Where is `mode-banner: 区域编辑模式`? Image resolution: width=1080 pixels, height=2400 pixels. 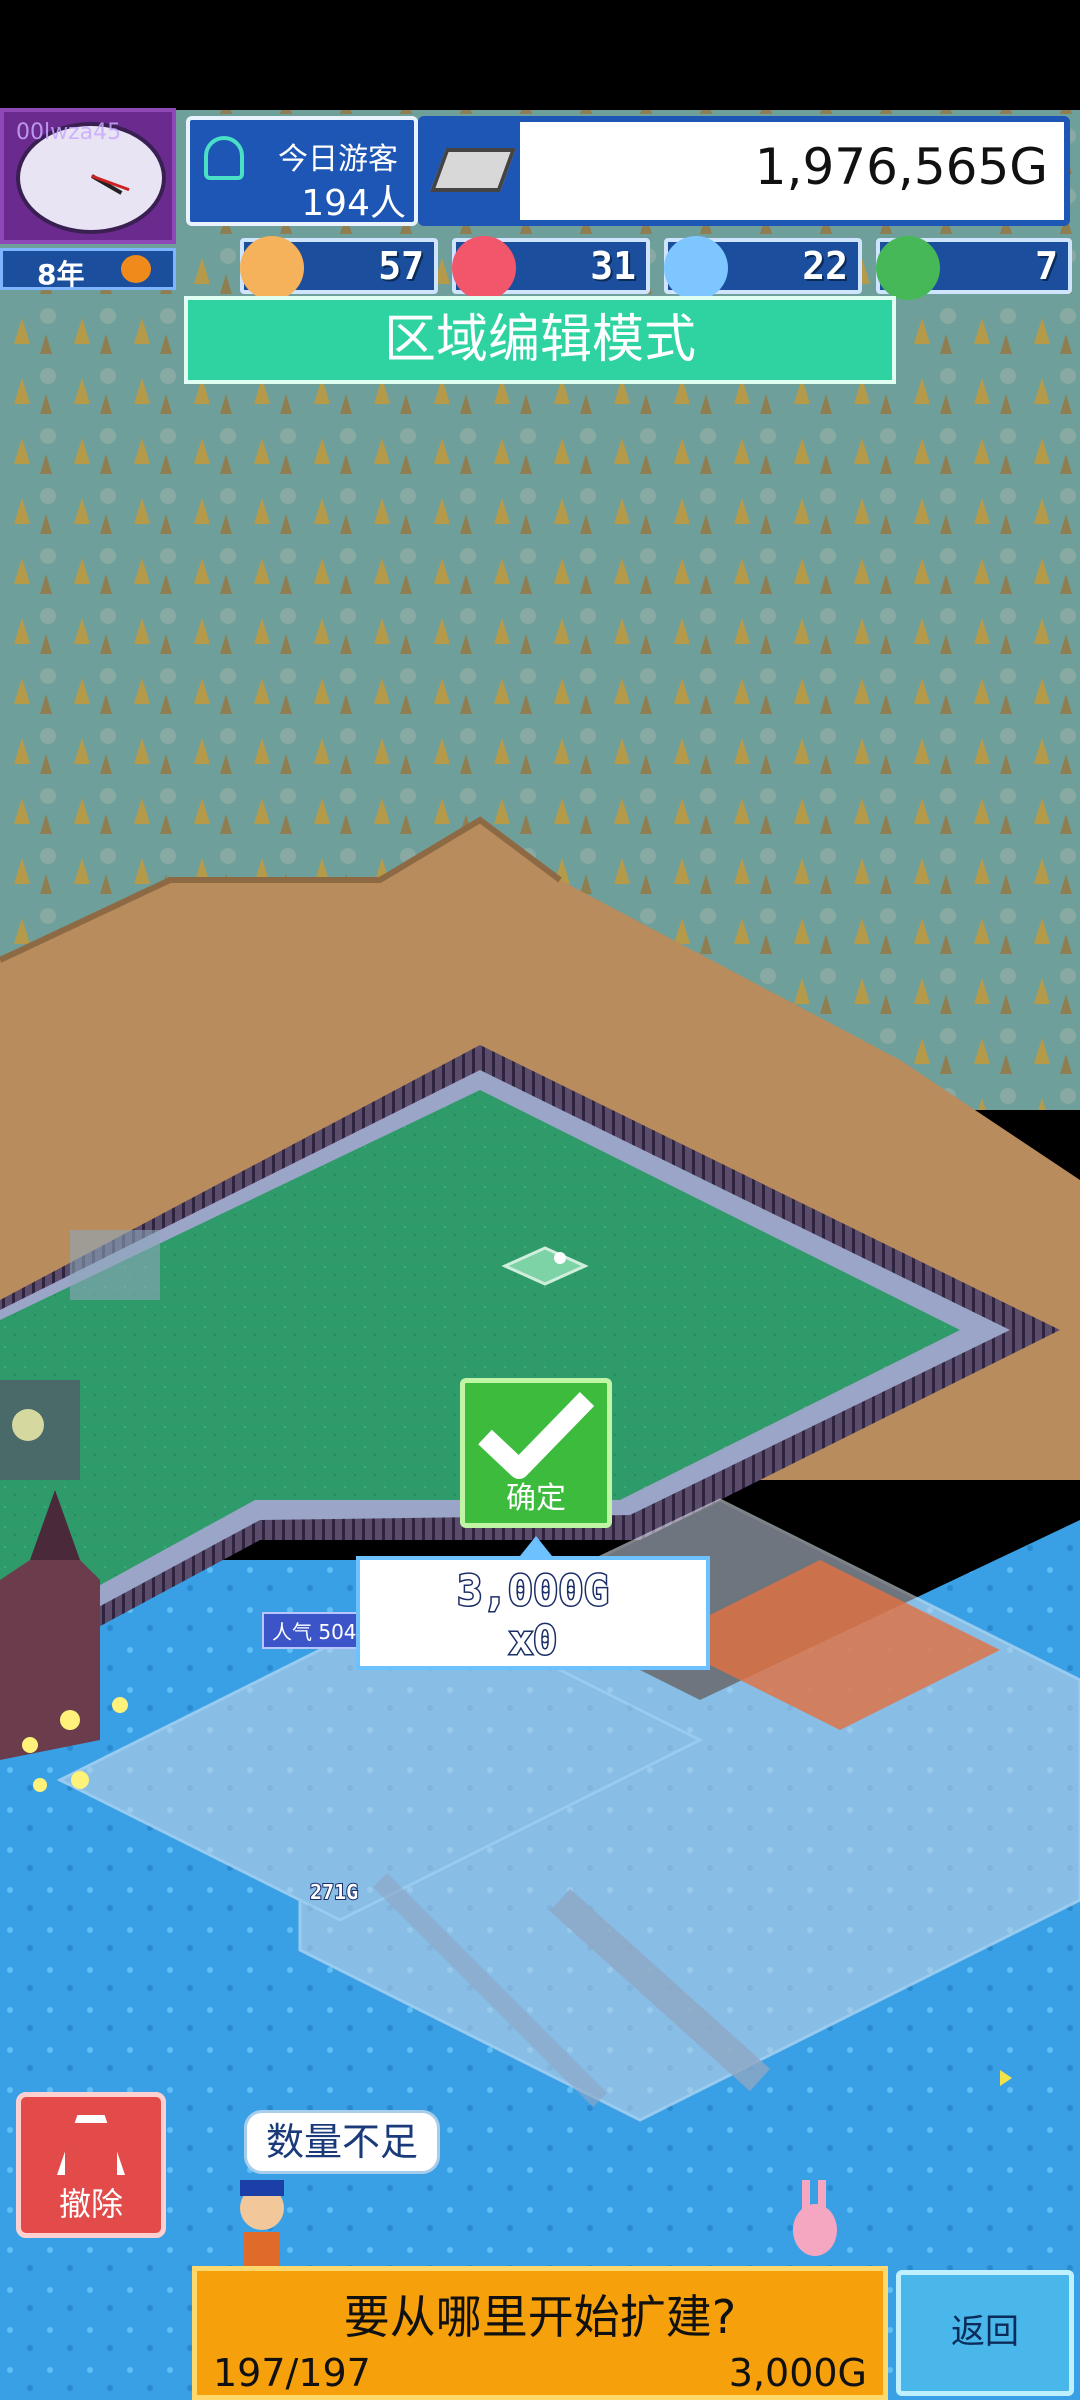
mode-banner: 区域编辑模式 is located at coordinates (540, 340).